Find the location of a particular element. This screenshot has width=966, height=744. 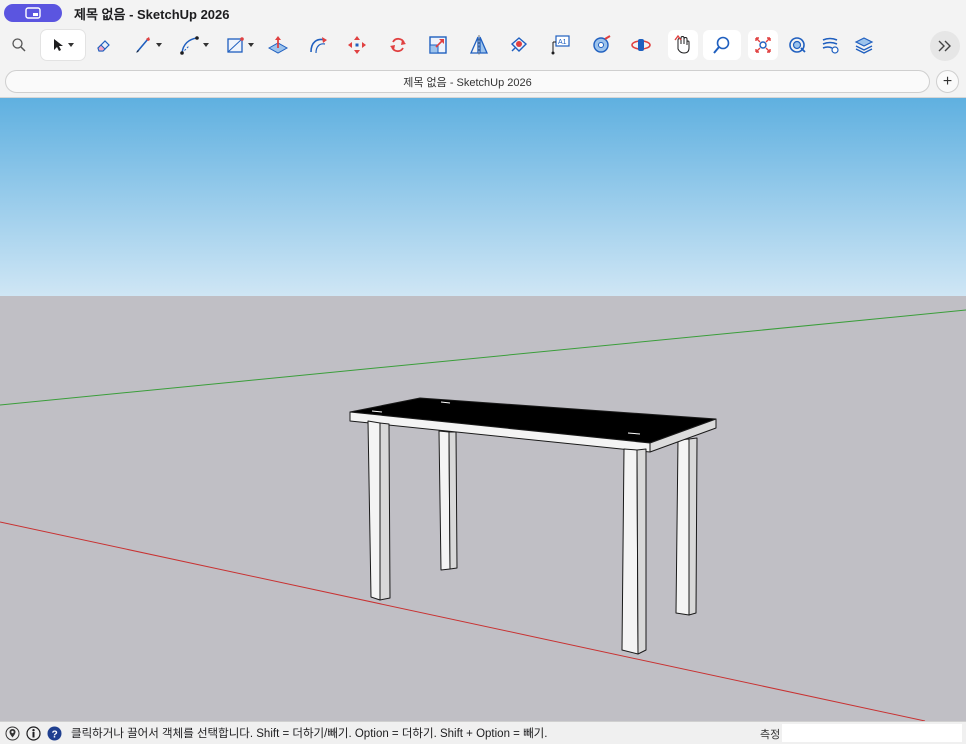

pencil-tool-button is located at coordinates (148, 45).